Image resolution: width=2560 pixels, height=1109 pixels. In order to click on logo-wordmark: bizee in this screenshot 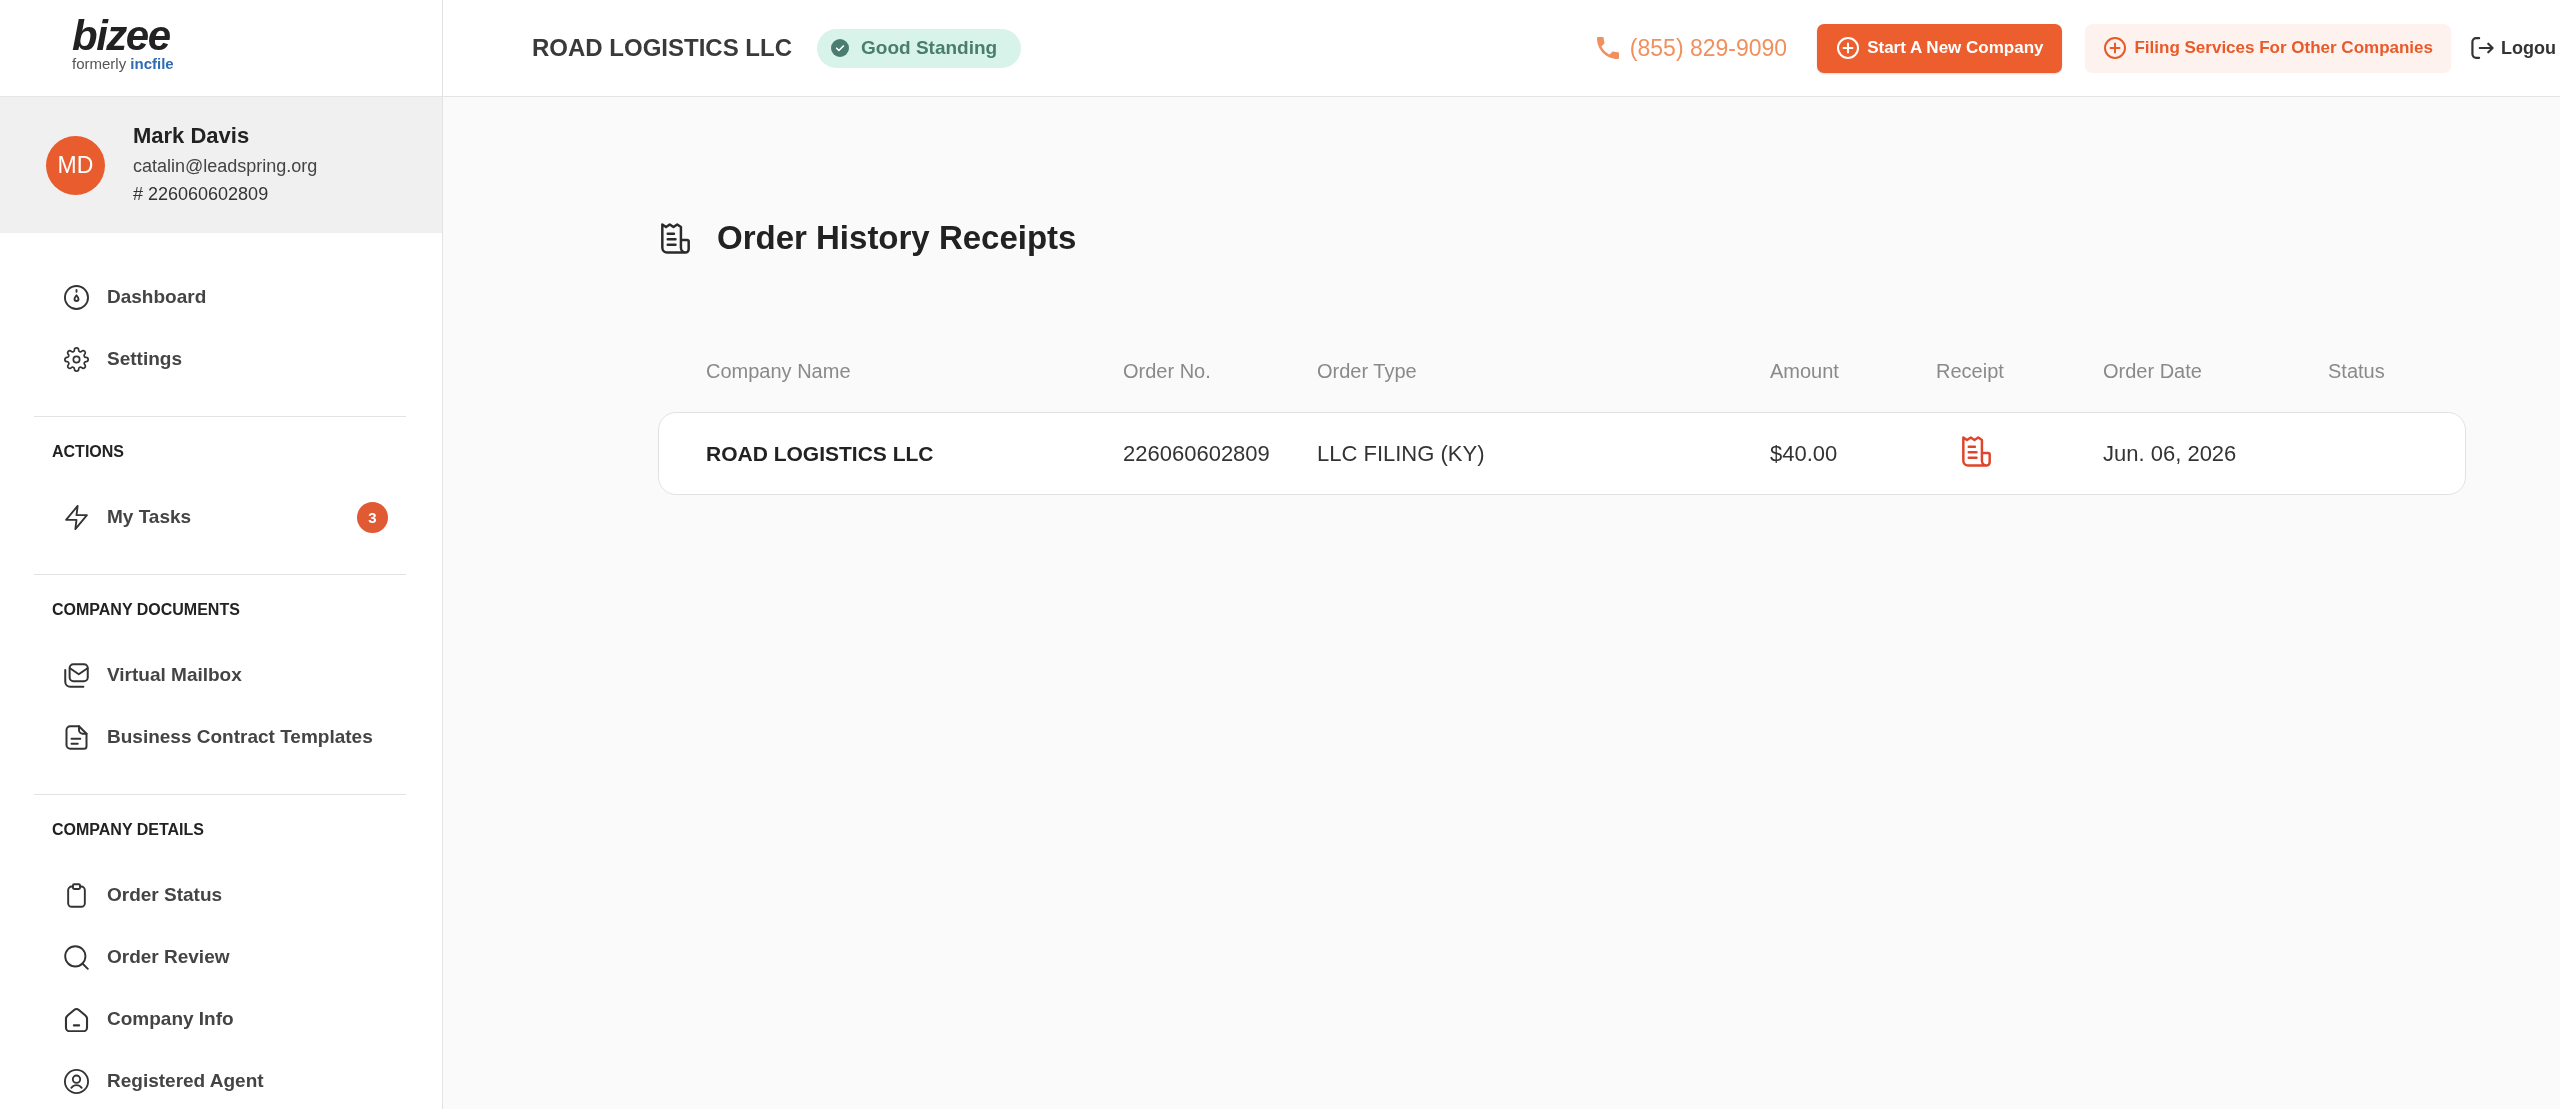, I will do `click(121, 36)`.